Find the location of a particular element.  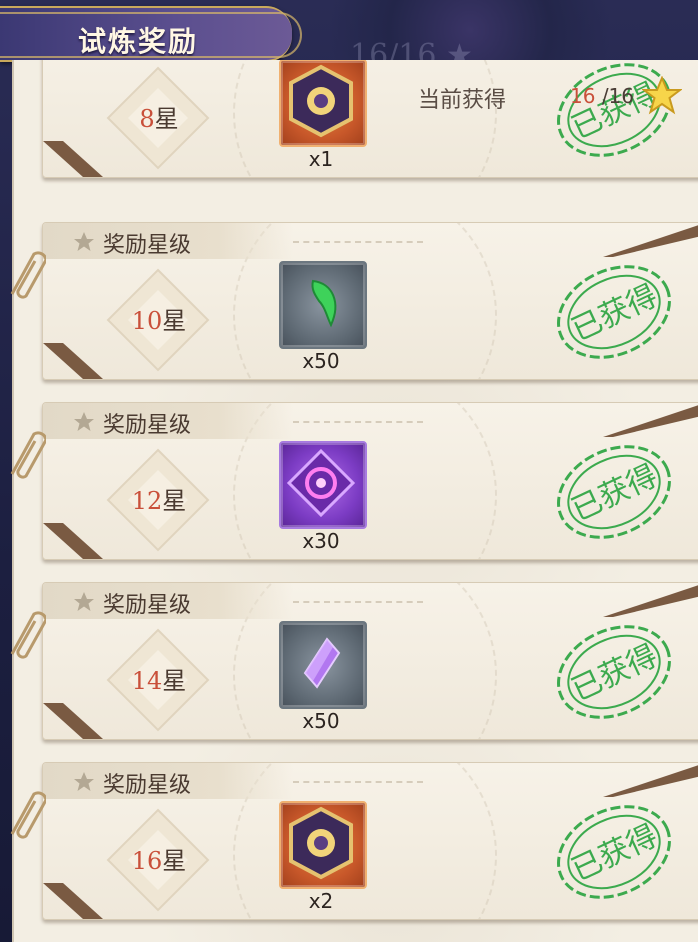

summary-label: 当前获得 is located at coordinates (462, 100).